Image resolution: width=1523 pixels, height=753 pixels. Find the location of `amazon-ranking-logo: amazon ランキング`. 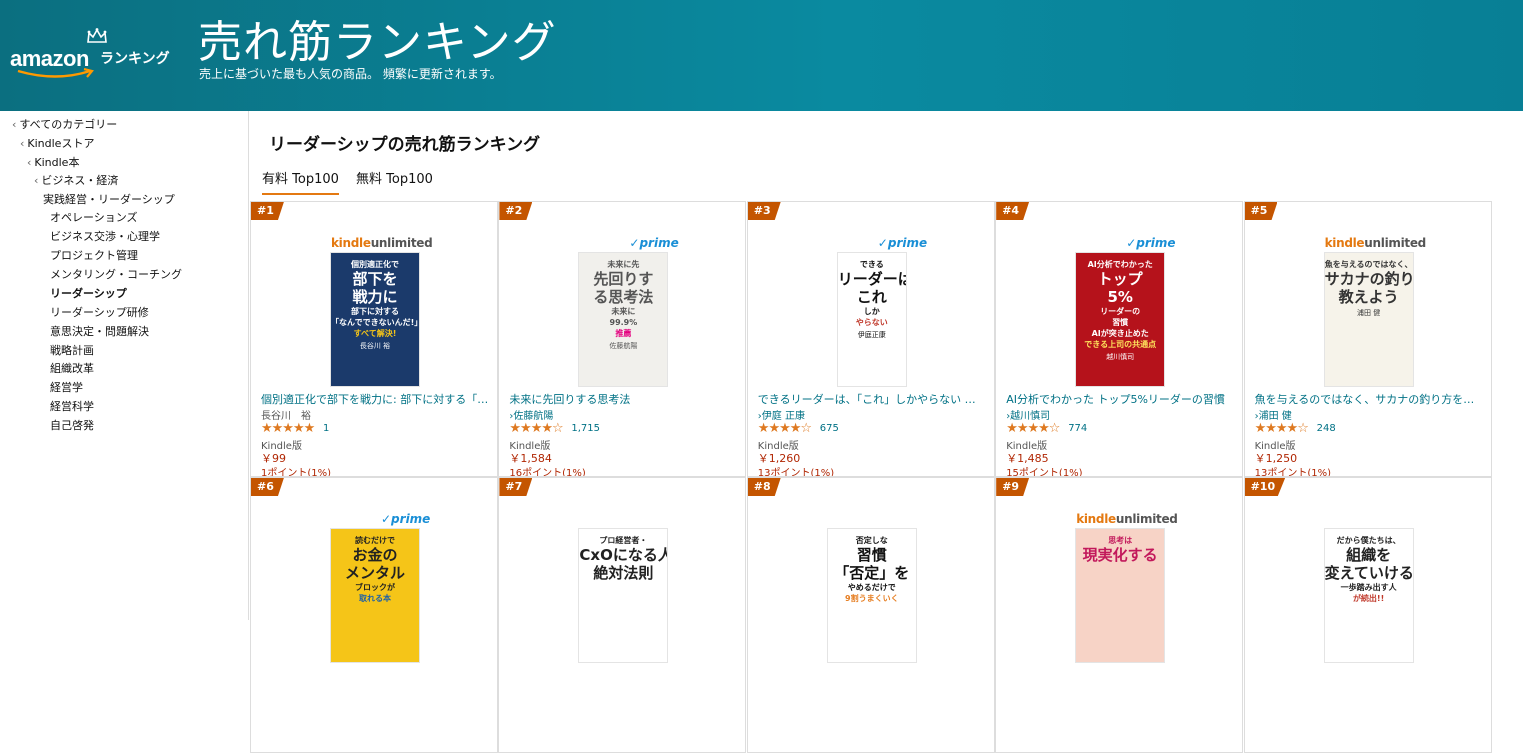

amazon-ranking-logo: amazon ランキング is located at coordinates (100, 55).